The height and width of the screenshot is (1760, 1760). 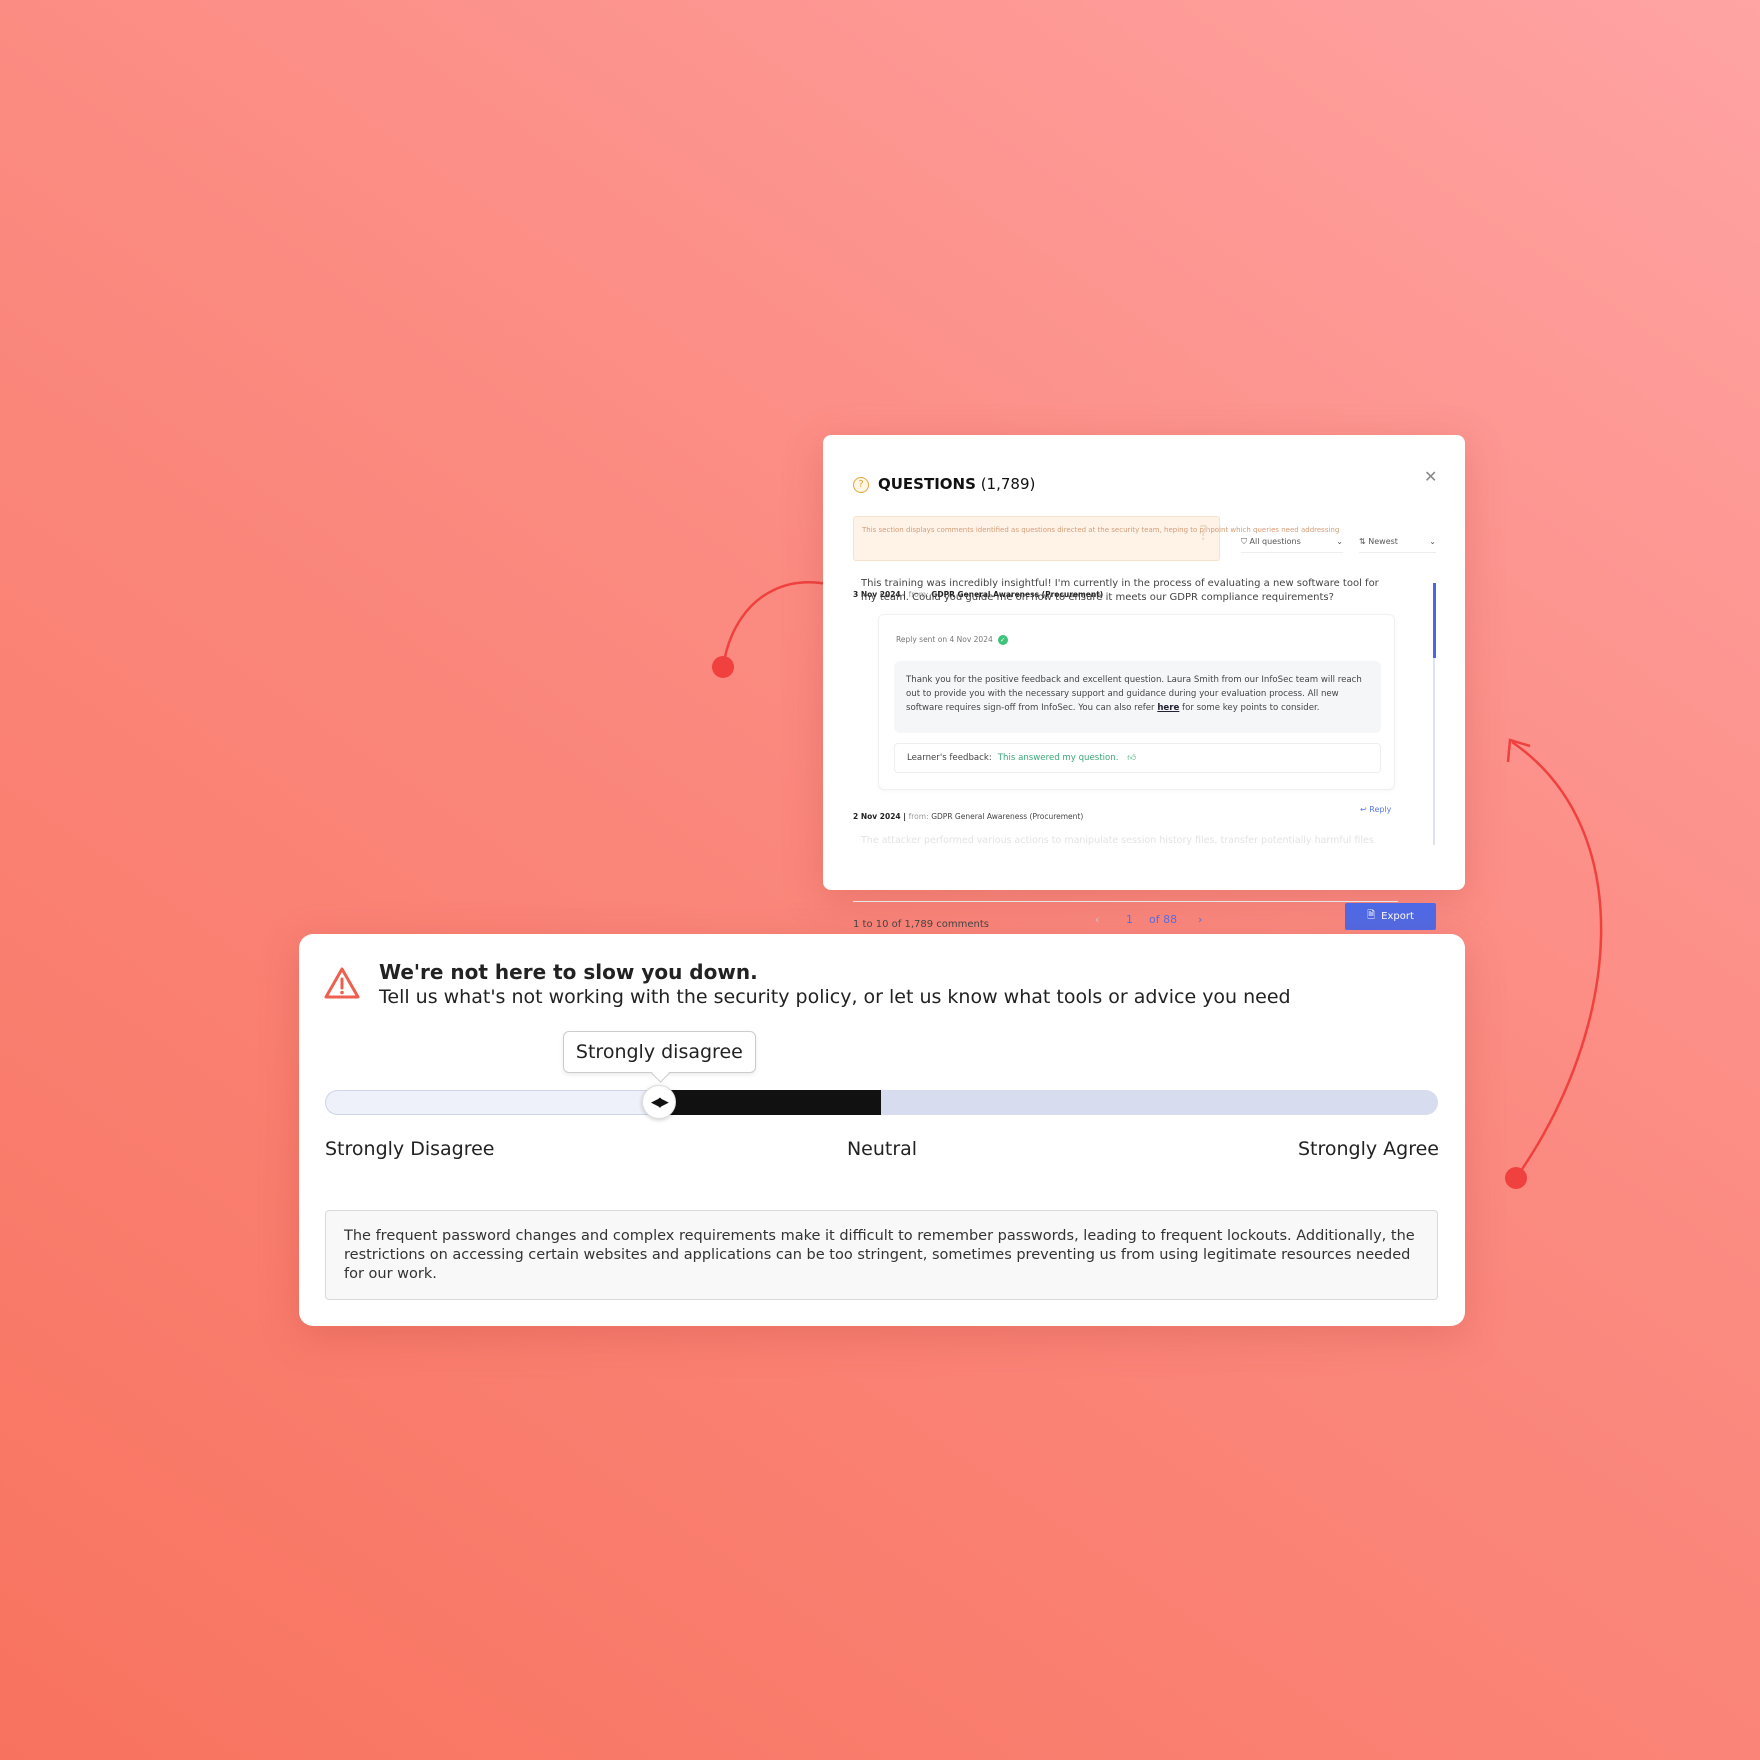 What do you see at coordinates (957, 484) in the screenshot?
I see `panel-title: QUESTIONS (1,789)` at bounding box center [957, 484].